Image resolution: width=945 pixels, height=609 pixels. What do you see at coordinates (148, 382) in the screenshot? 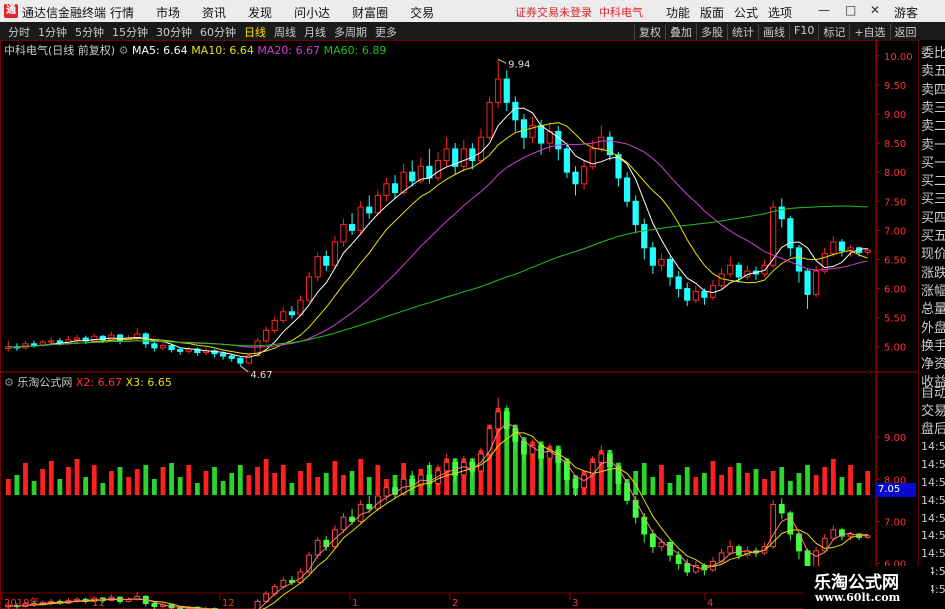
I see `x3-label: X3: 6.65` at bounding box center [148, 382].